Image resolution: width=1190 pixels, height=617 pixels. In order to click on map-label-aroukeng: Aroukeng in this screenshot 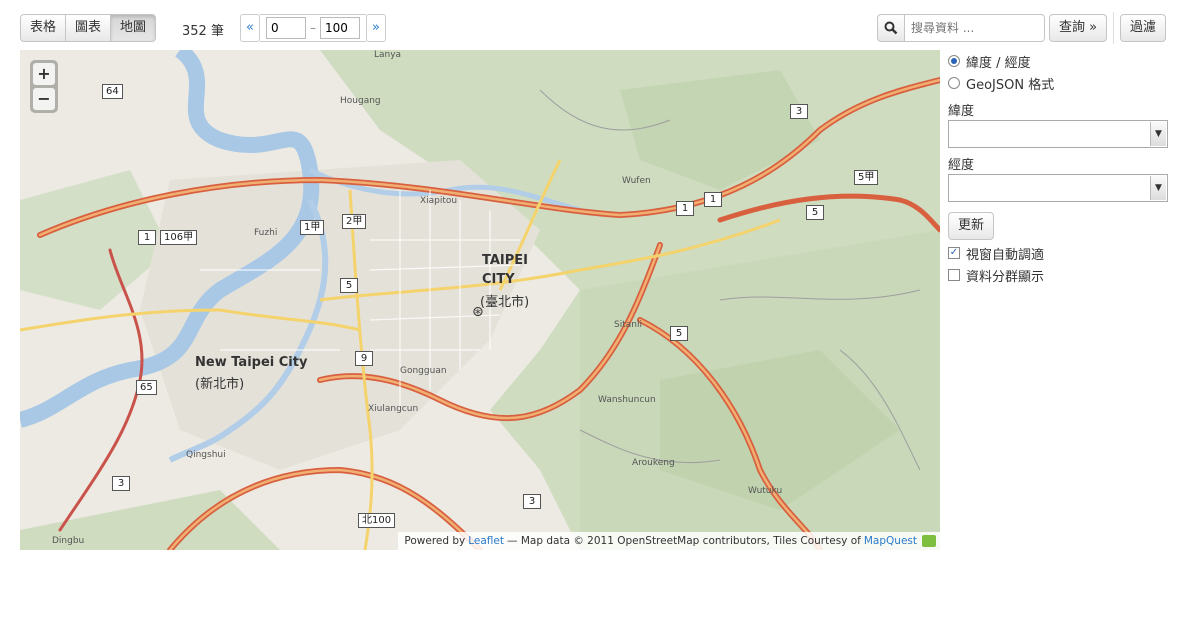, I will do `click(653, 463)`.